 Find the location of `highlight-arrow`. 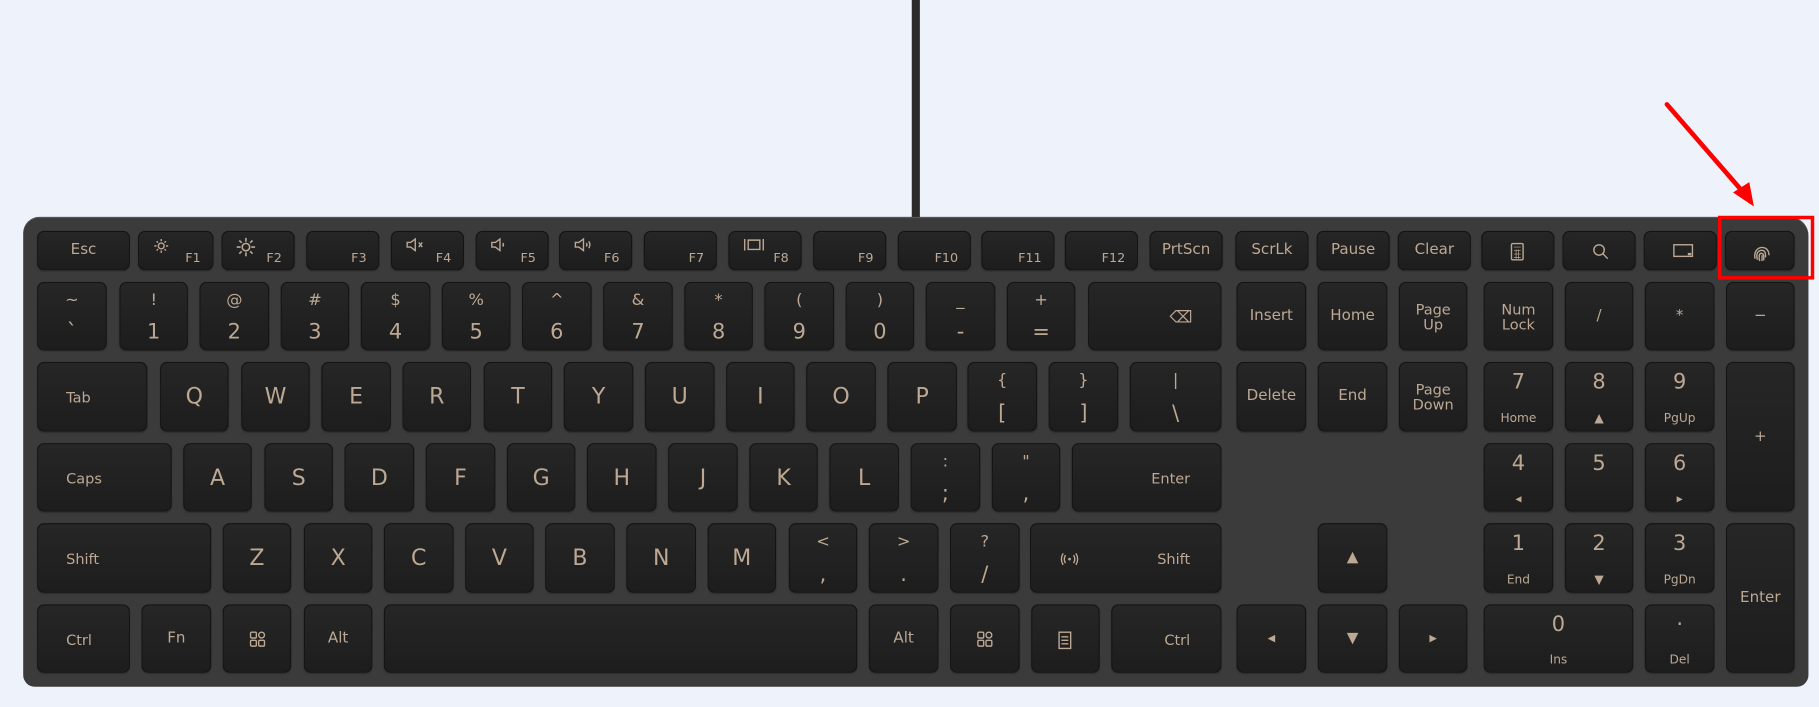

highlight-arrow is located at coordinates (1709, 154).